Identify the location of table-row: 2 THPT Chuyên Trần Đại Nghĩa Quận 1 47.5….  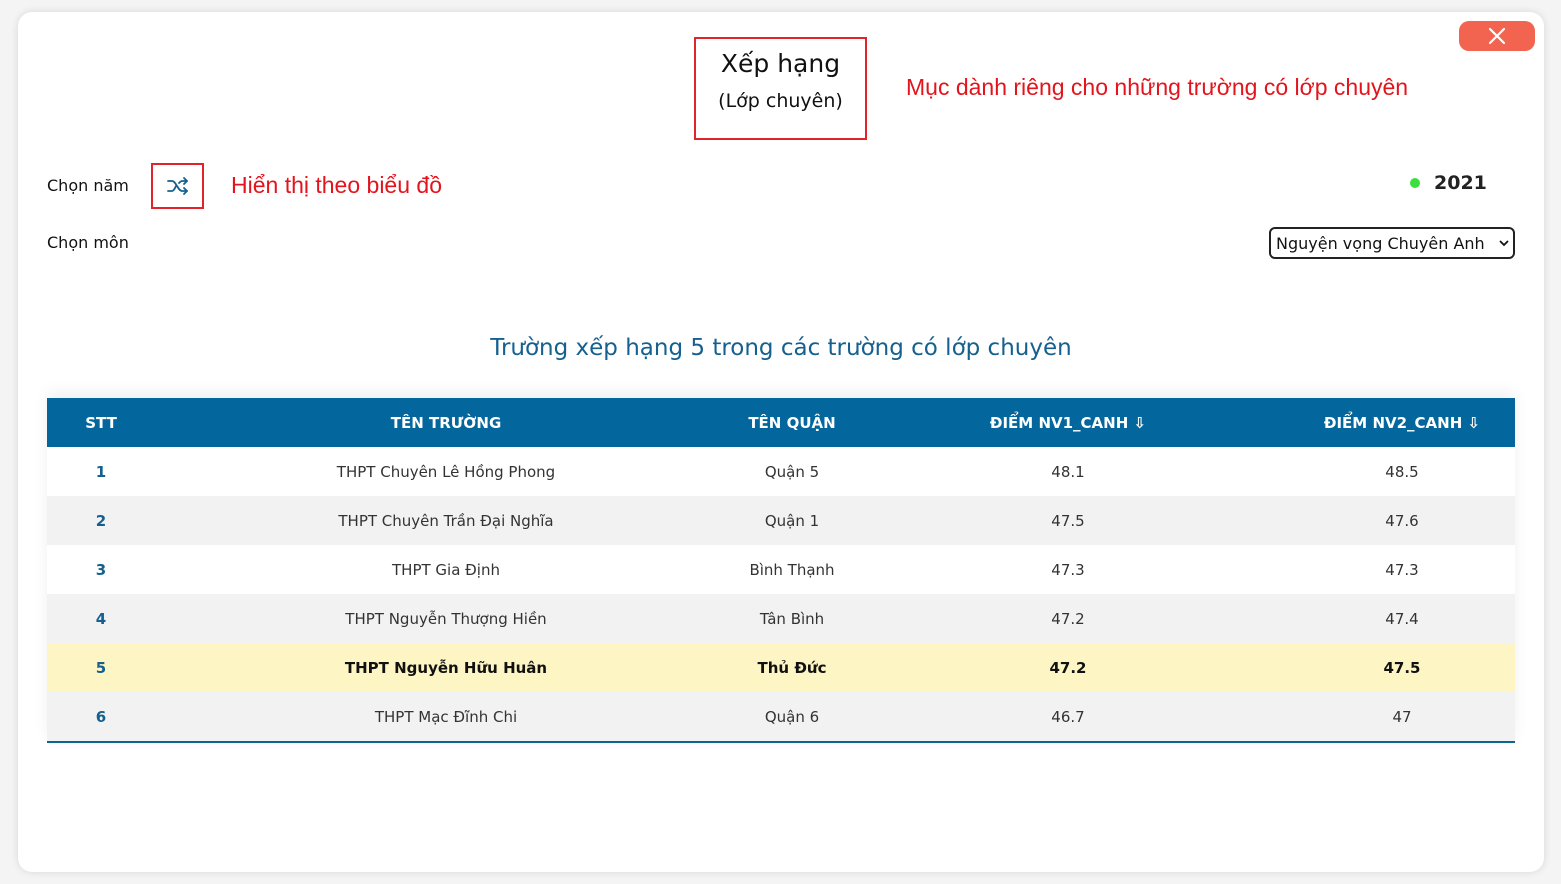
(781, 520).